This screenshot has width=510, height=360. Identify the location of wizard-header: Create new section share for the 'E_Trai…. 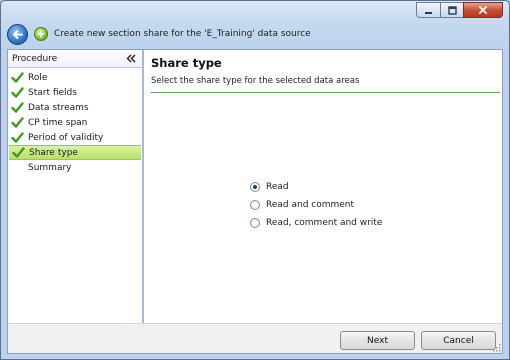
(159, 34).